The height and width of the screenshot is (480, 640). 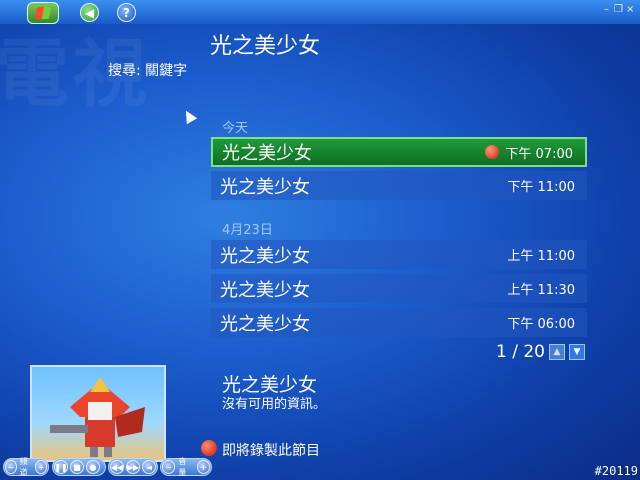 I want to click on page-up-button: ▲, so click(x=556, y=352).